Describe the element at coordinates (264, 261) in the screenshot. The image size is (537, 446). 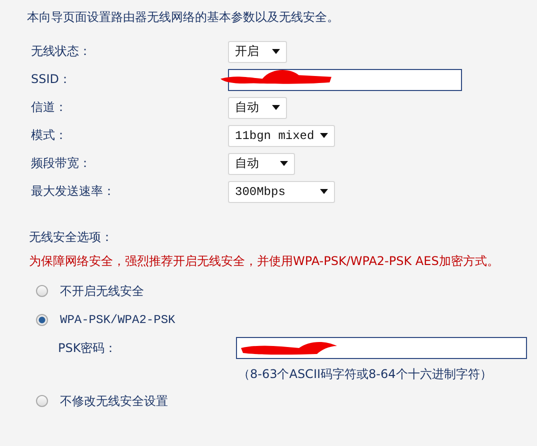
I see `warning-text: 为保障网络安全，强烈推荐开启无线安全，并使用WPA-PSK/WPA2-PSK AES加密方式。` at that location.